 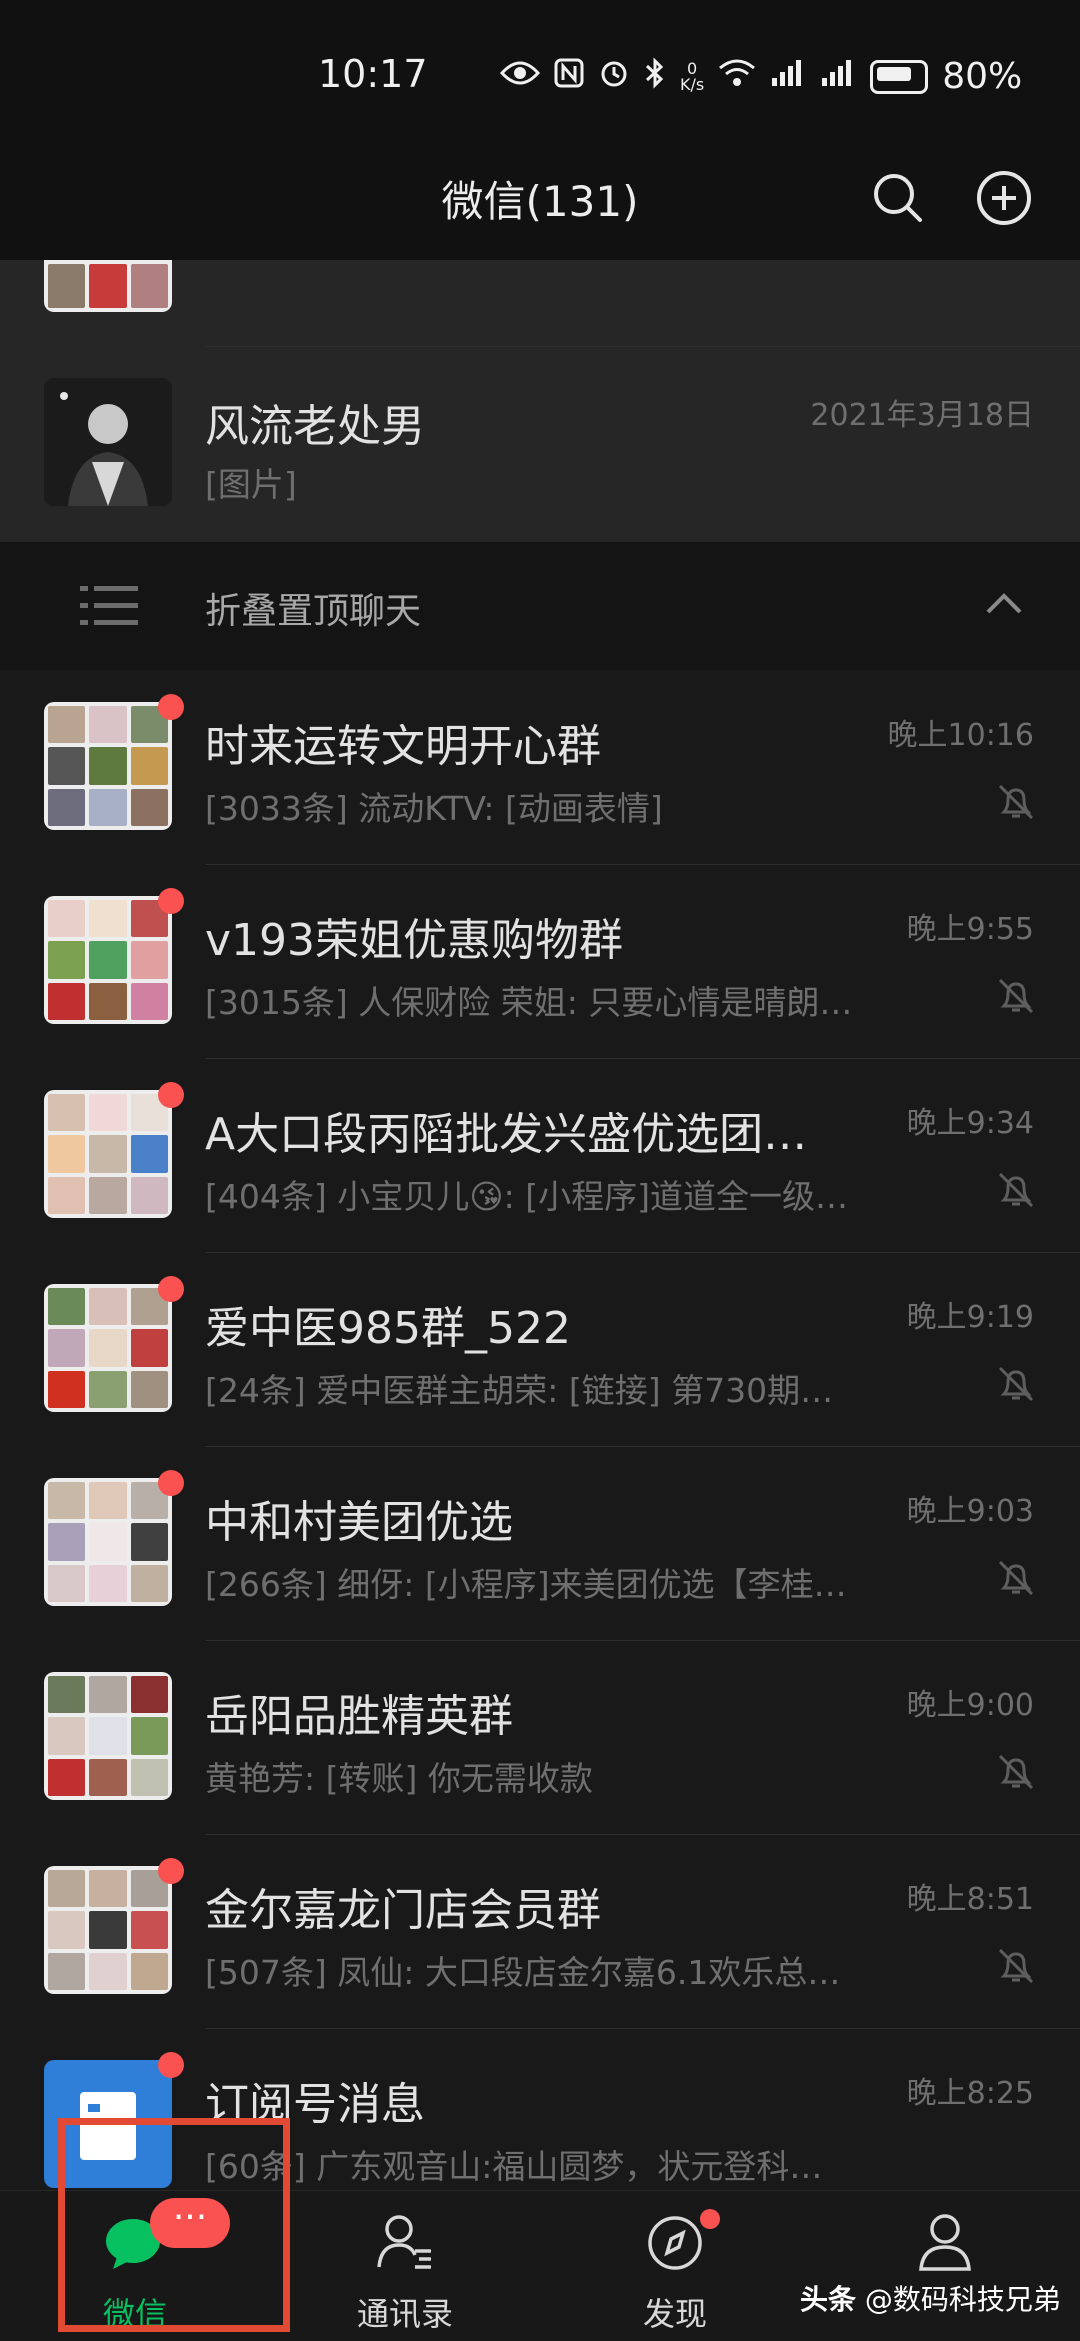 I want to click on add-button, so click(x=1004, y=198).